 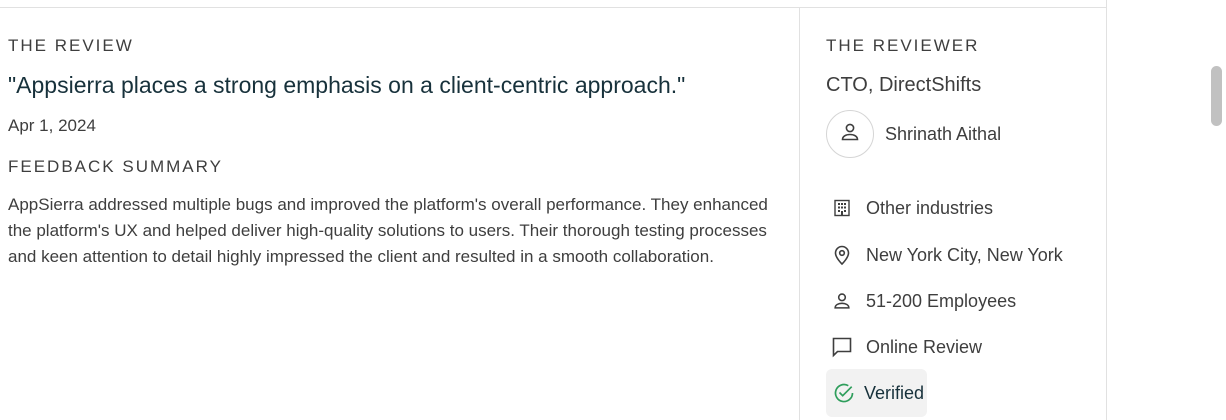 I want to click on feedback-summary-heading: FEEDBACK SUMMARY, so click(x=115, y=166).